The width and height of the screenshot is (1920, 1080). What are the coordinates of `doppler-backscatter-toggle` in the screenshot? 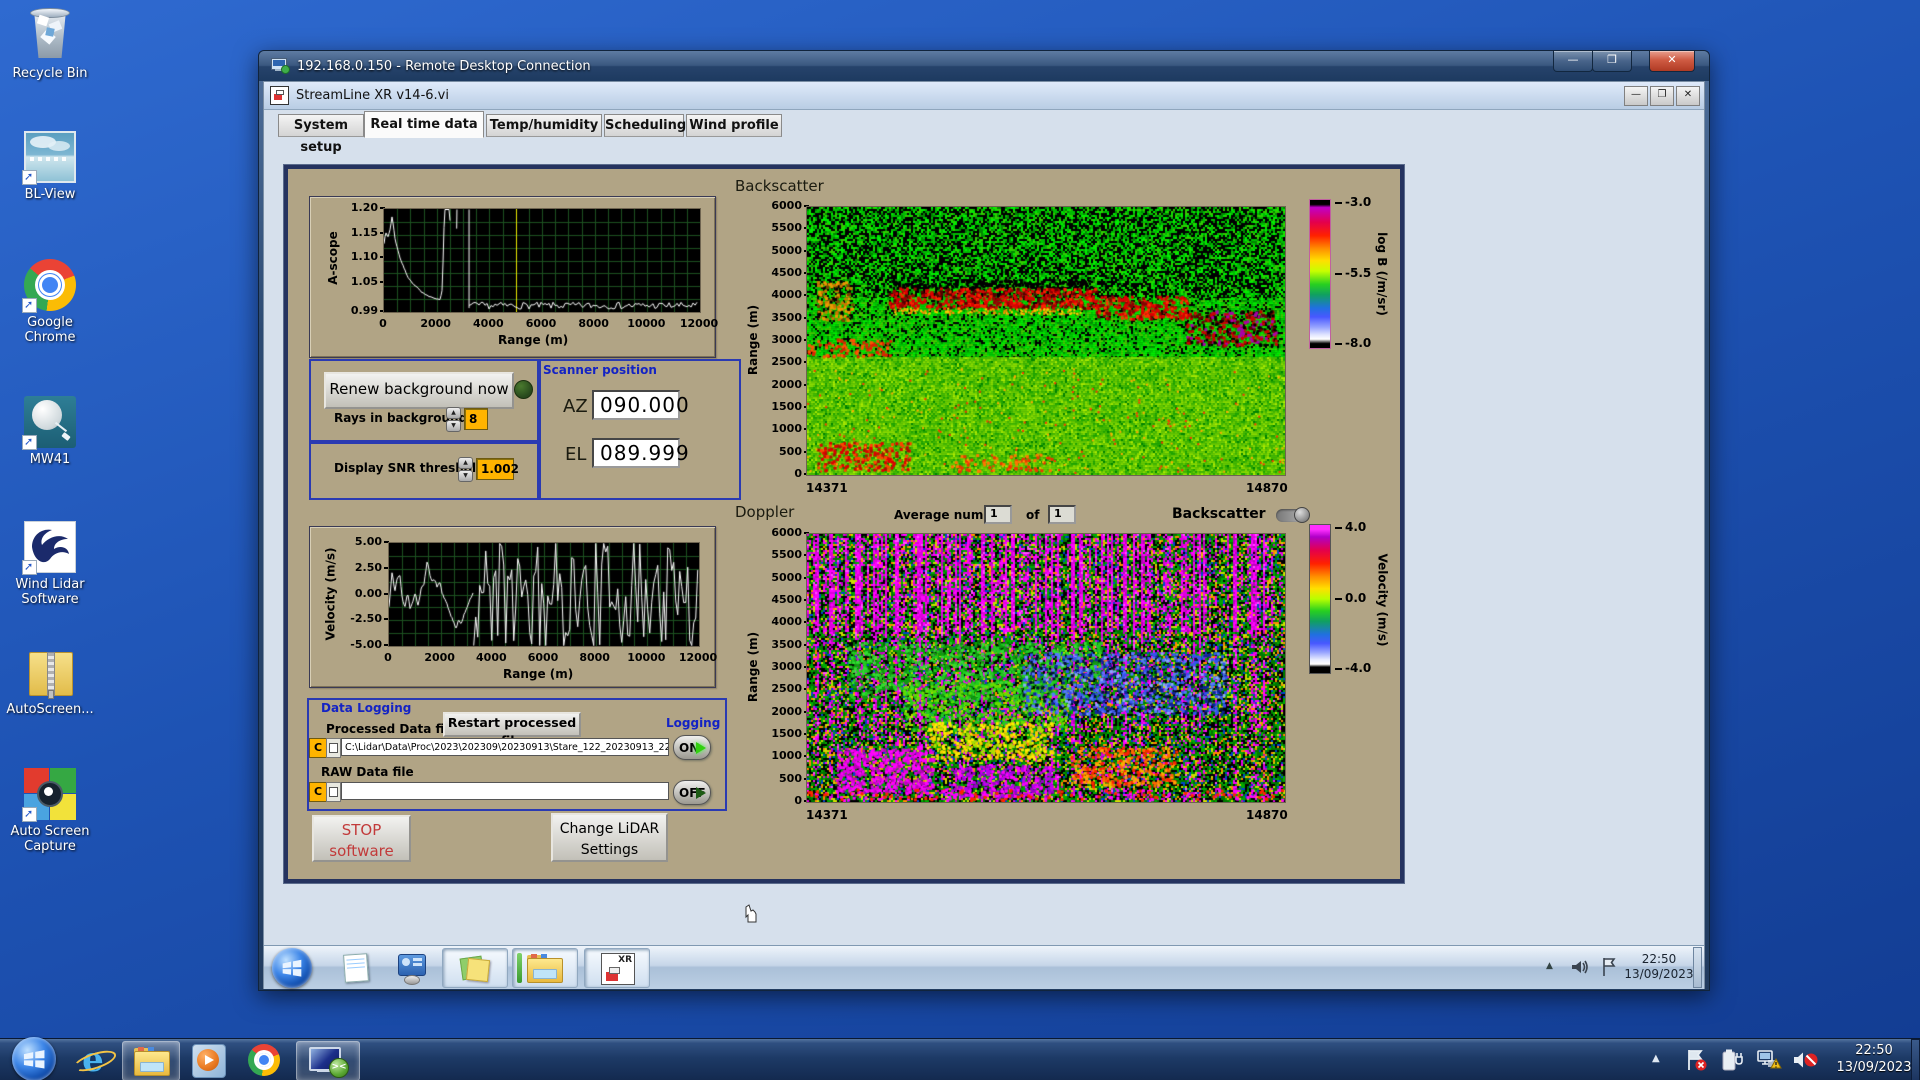 It's located at (1293, 515).